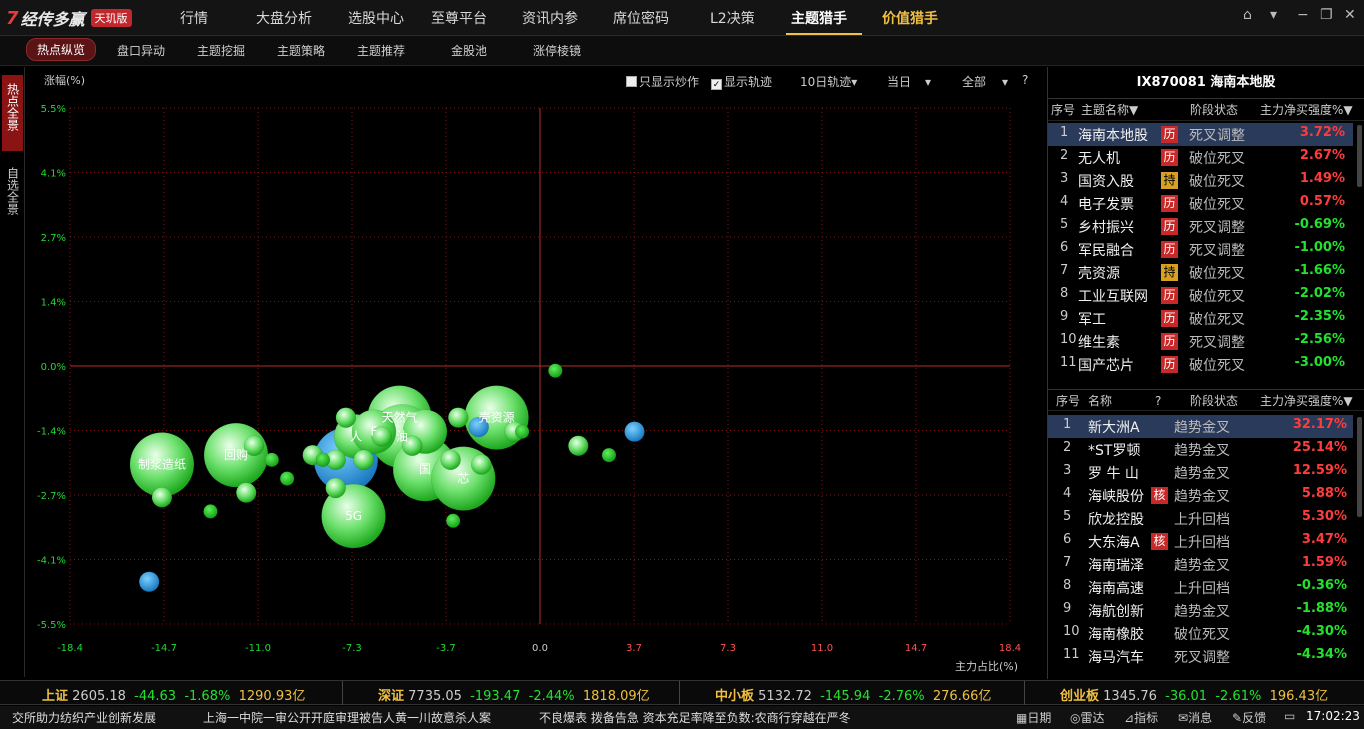  What do you see at coordinates (1247, 15) in the screenshot?
I see `home-icon: ⌂` at bounding box center [1247, 15].